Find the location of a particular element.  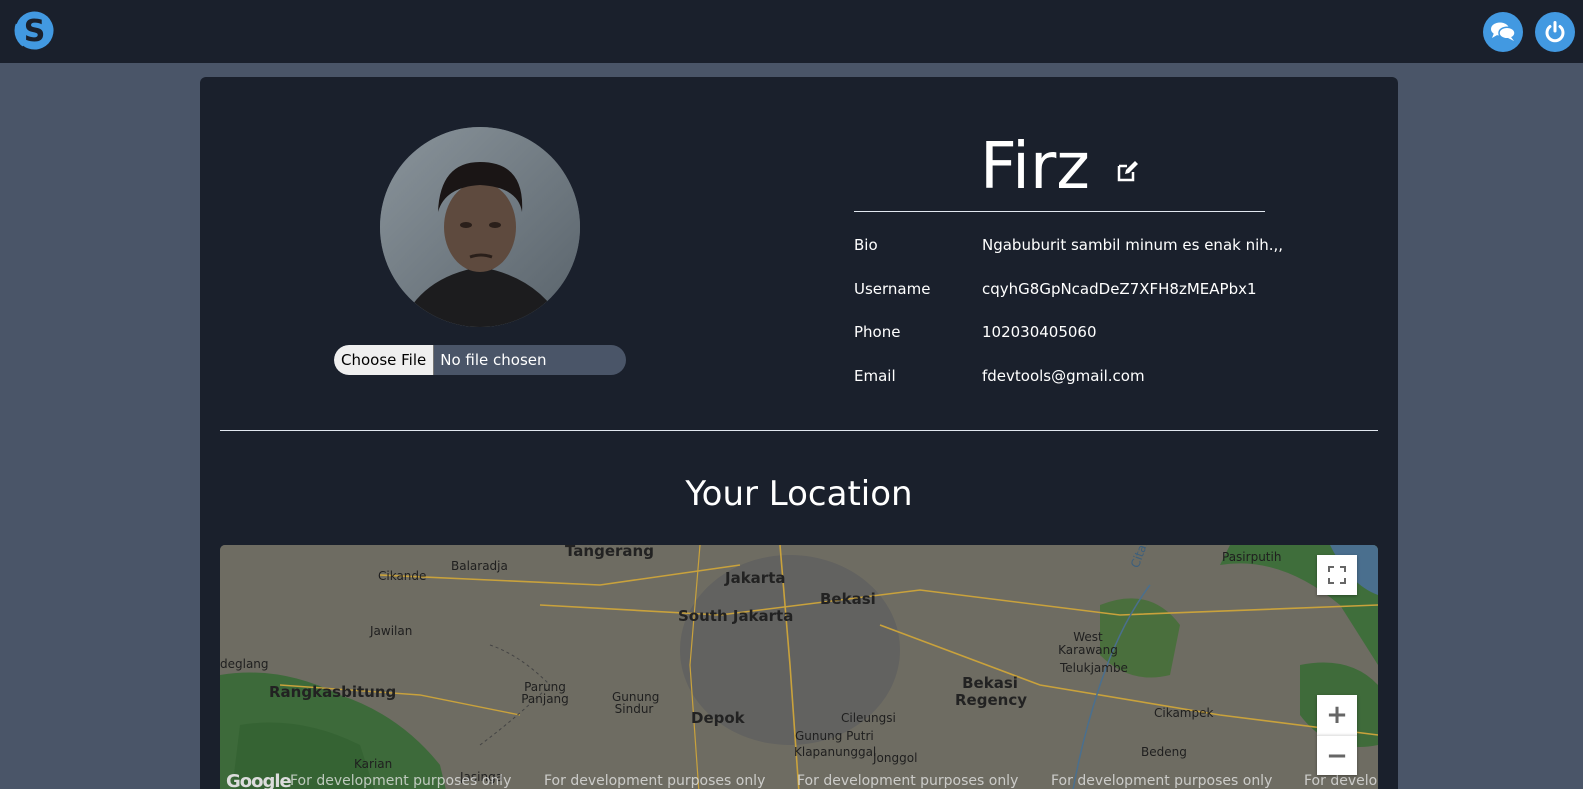

map-place-label: Rangkasbitung is located at coordinates (333, 692).